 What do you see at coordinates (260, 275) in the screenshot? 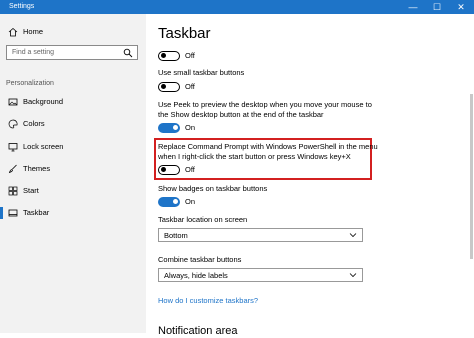
I see `combine-dropdown: Always, hide labels` at bounding box center [260, 275].